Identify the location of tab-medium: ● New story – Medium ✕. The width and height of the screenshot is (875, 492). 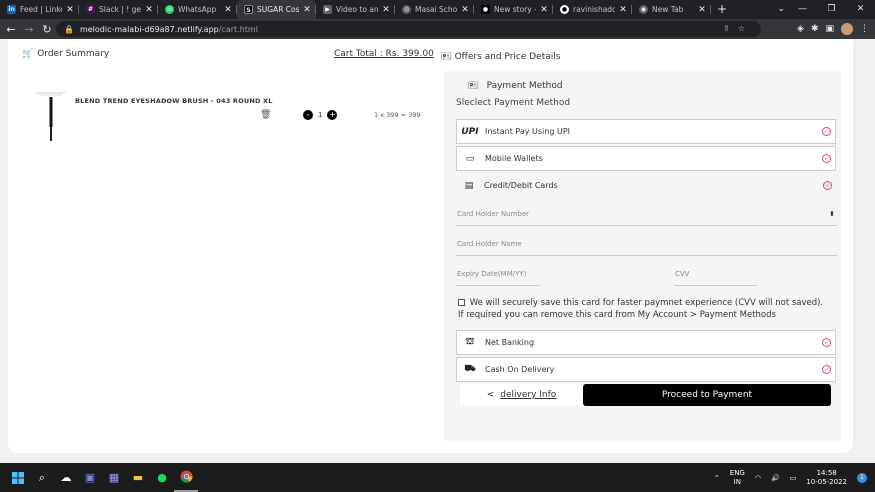
(513, 9).